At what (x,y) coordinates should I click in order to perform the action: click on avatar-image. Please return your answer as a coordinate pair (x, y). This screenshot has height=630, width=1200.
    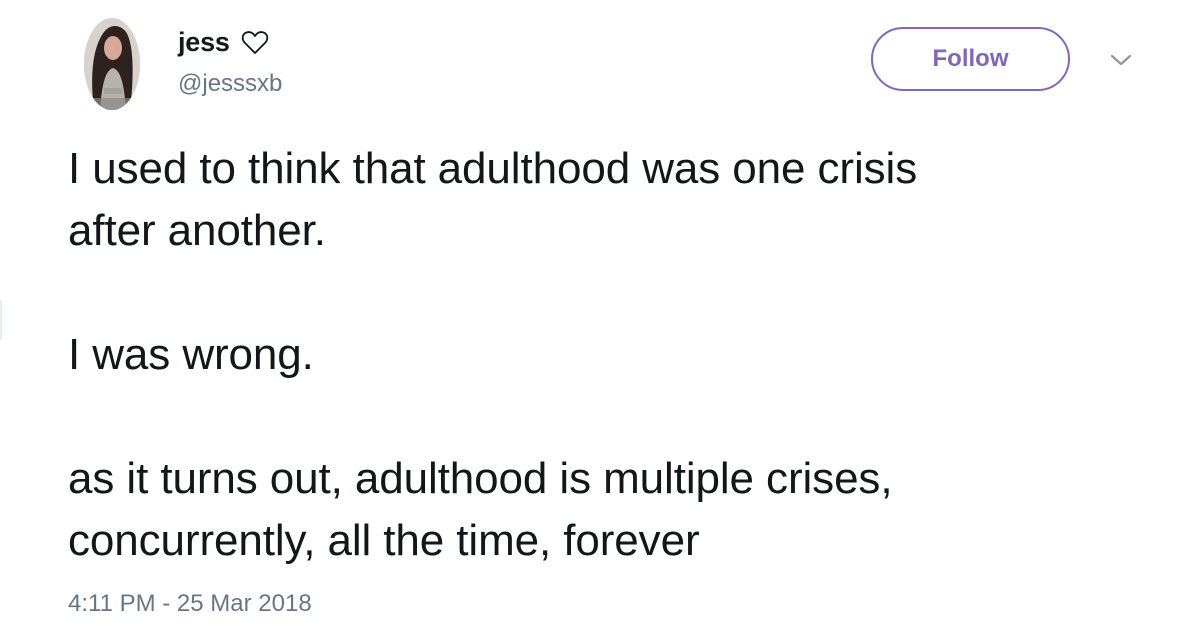
    Looking at the image, I should click on (112, 64).